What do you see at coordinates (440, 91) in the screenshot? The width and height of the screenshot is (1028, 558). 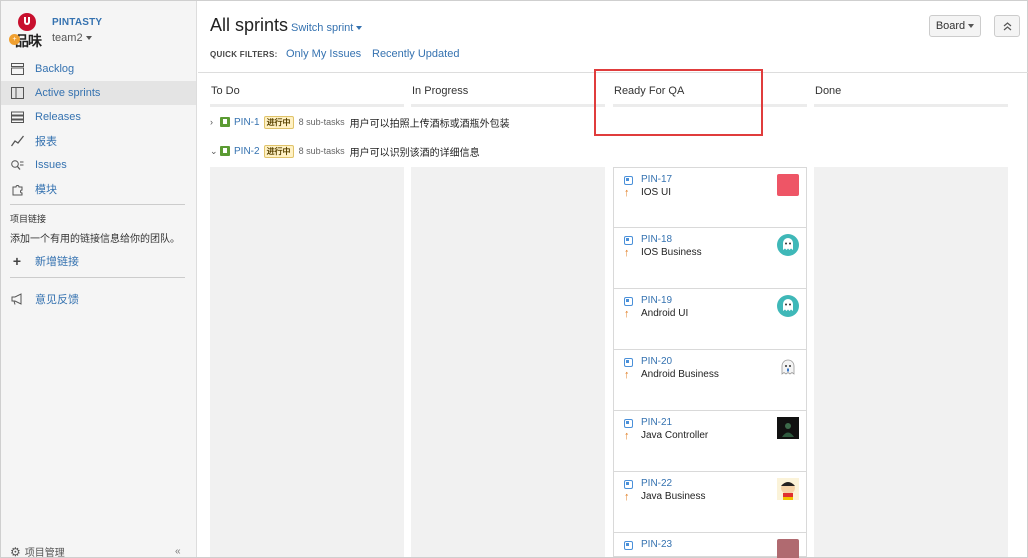 I see `column-header-in-progress: In Progress` at bounding box center [440, 91].